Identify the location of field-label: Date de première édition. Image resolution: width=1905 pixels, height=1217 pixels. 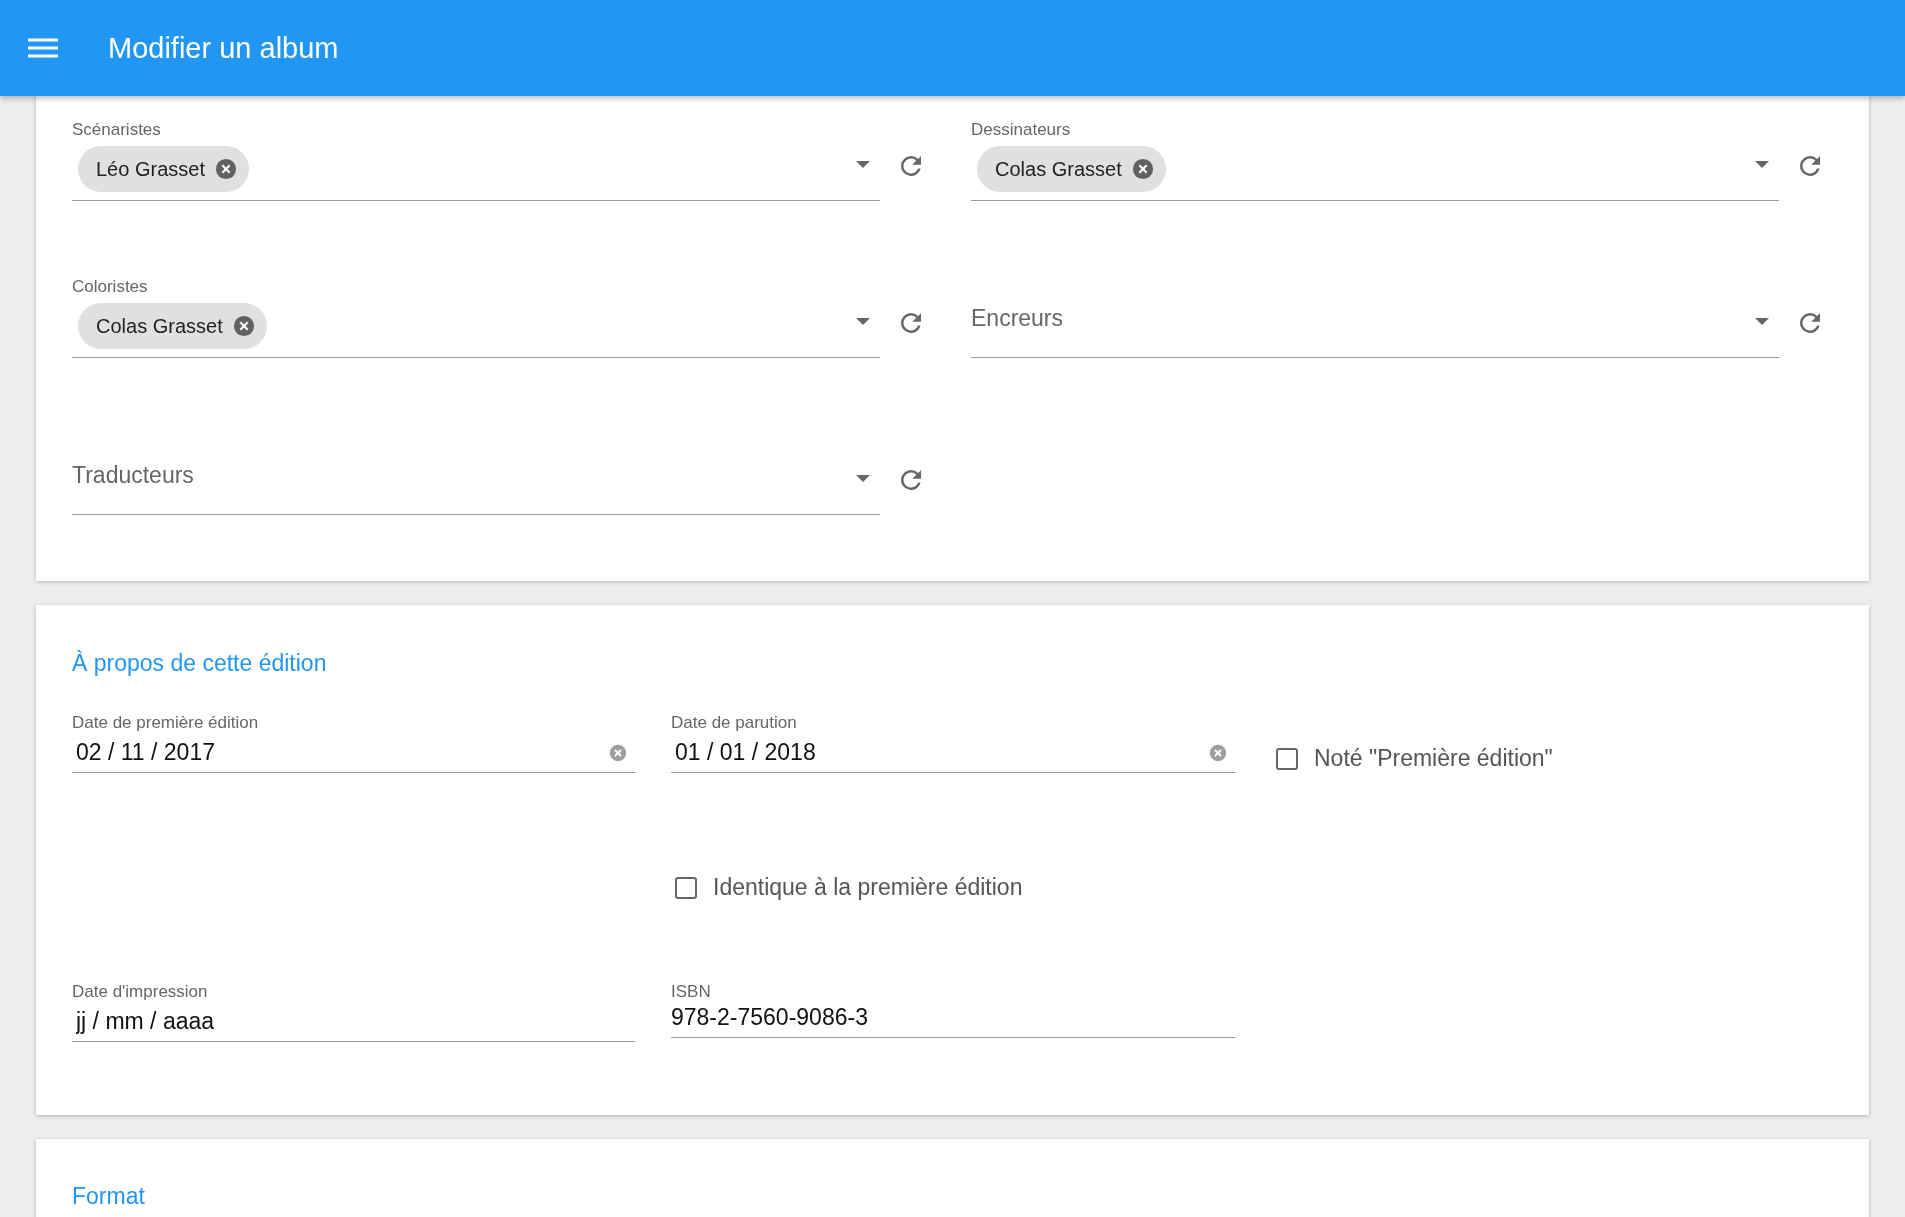
(166, 723).